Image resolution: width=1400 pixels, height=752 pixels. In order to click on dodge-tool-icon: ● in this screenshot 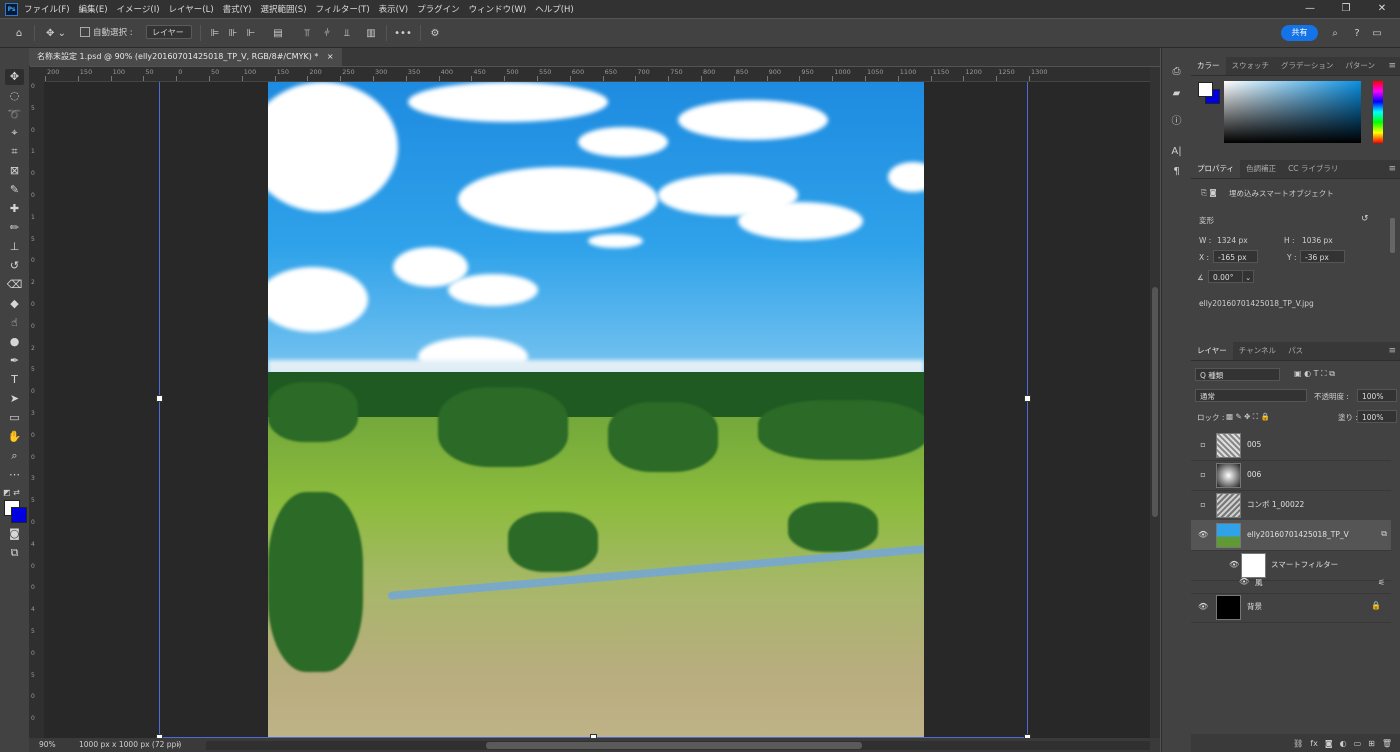, I will do `click(14, 342)`.